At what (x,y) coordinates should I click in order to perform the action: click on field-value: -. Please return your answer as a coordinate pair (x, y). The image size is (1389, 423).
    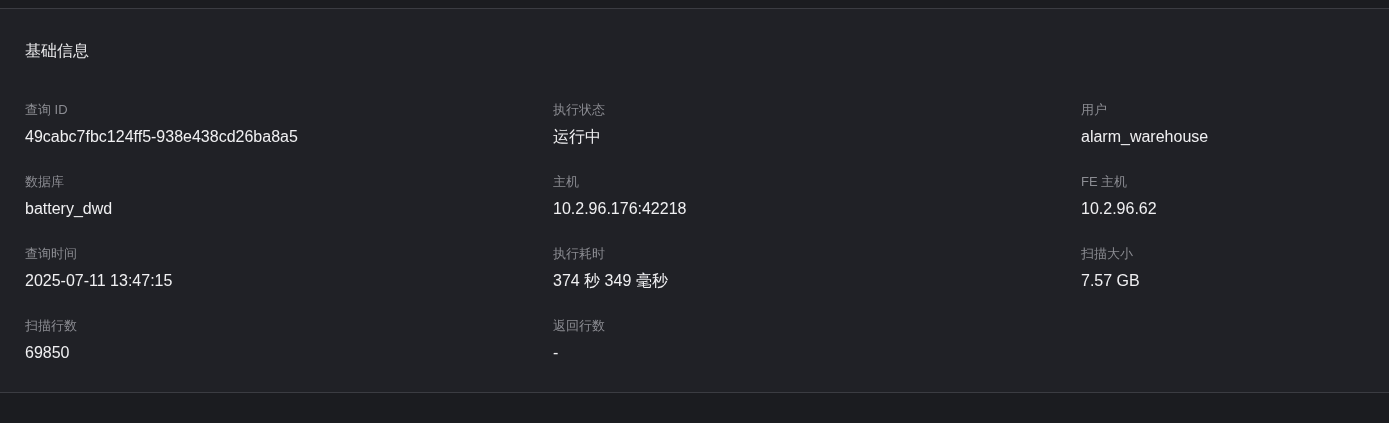
    Looking at the image, I should click on (556, 353).